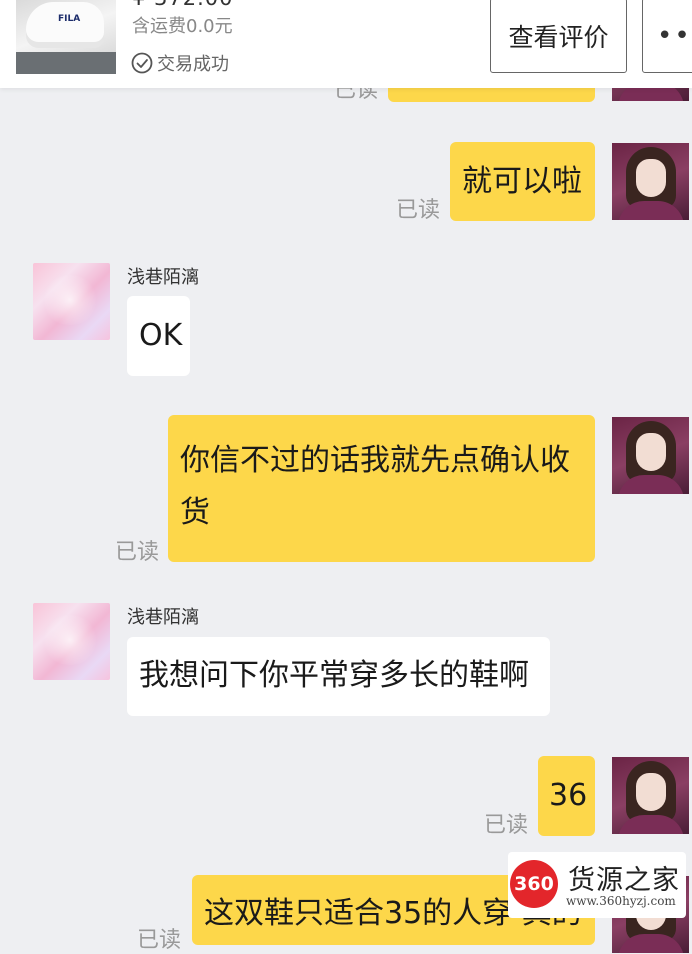  What do you see at coordinates (522, 181) in the screenshot?
I see `message-bubble: 就可以啦` at bounding box center [522, 181].